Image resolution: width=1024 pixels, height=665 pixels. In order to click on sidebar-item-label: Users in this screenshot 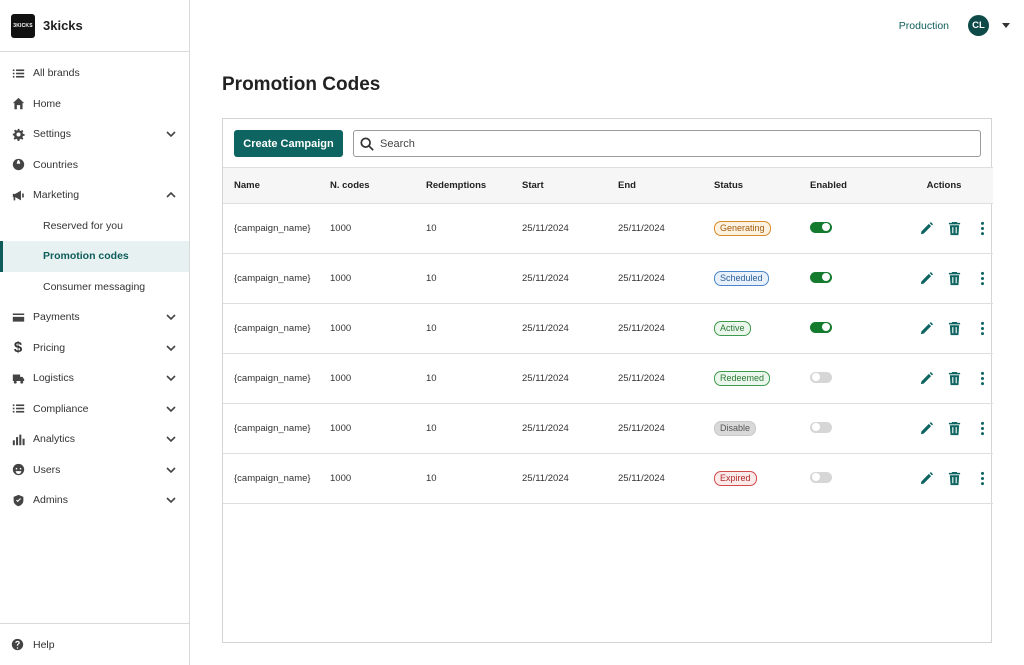, I will do `click(47, 469)`.